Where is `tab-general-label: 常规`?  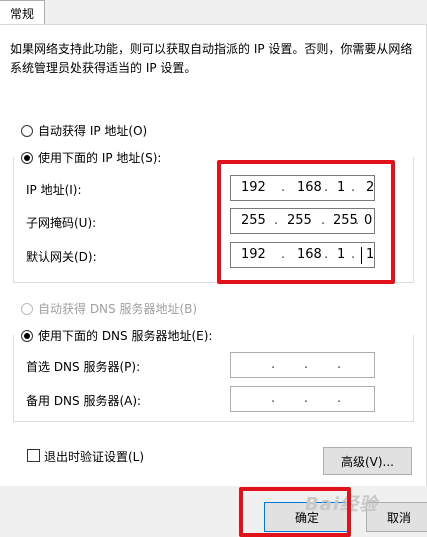
tab-general-label: 常规 is located at coordinates (21, 13).